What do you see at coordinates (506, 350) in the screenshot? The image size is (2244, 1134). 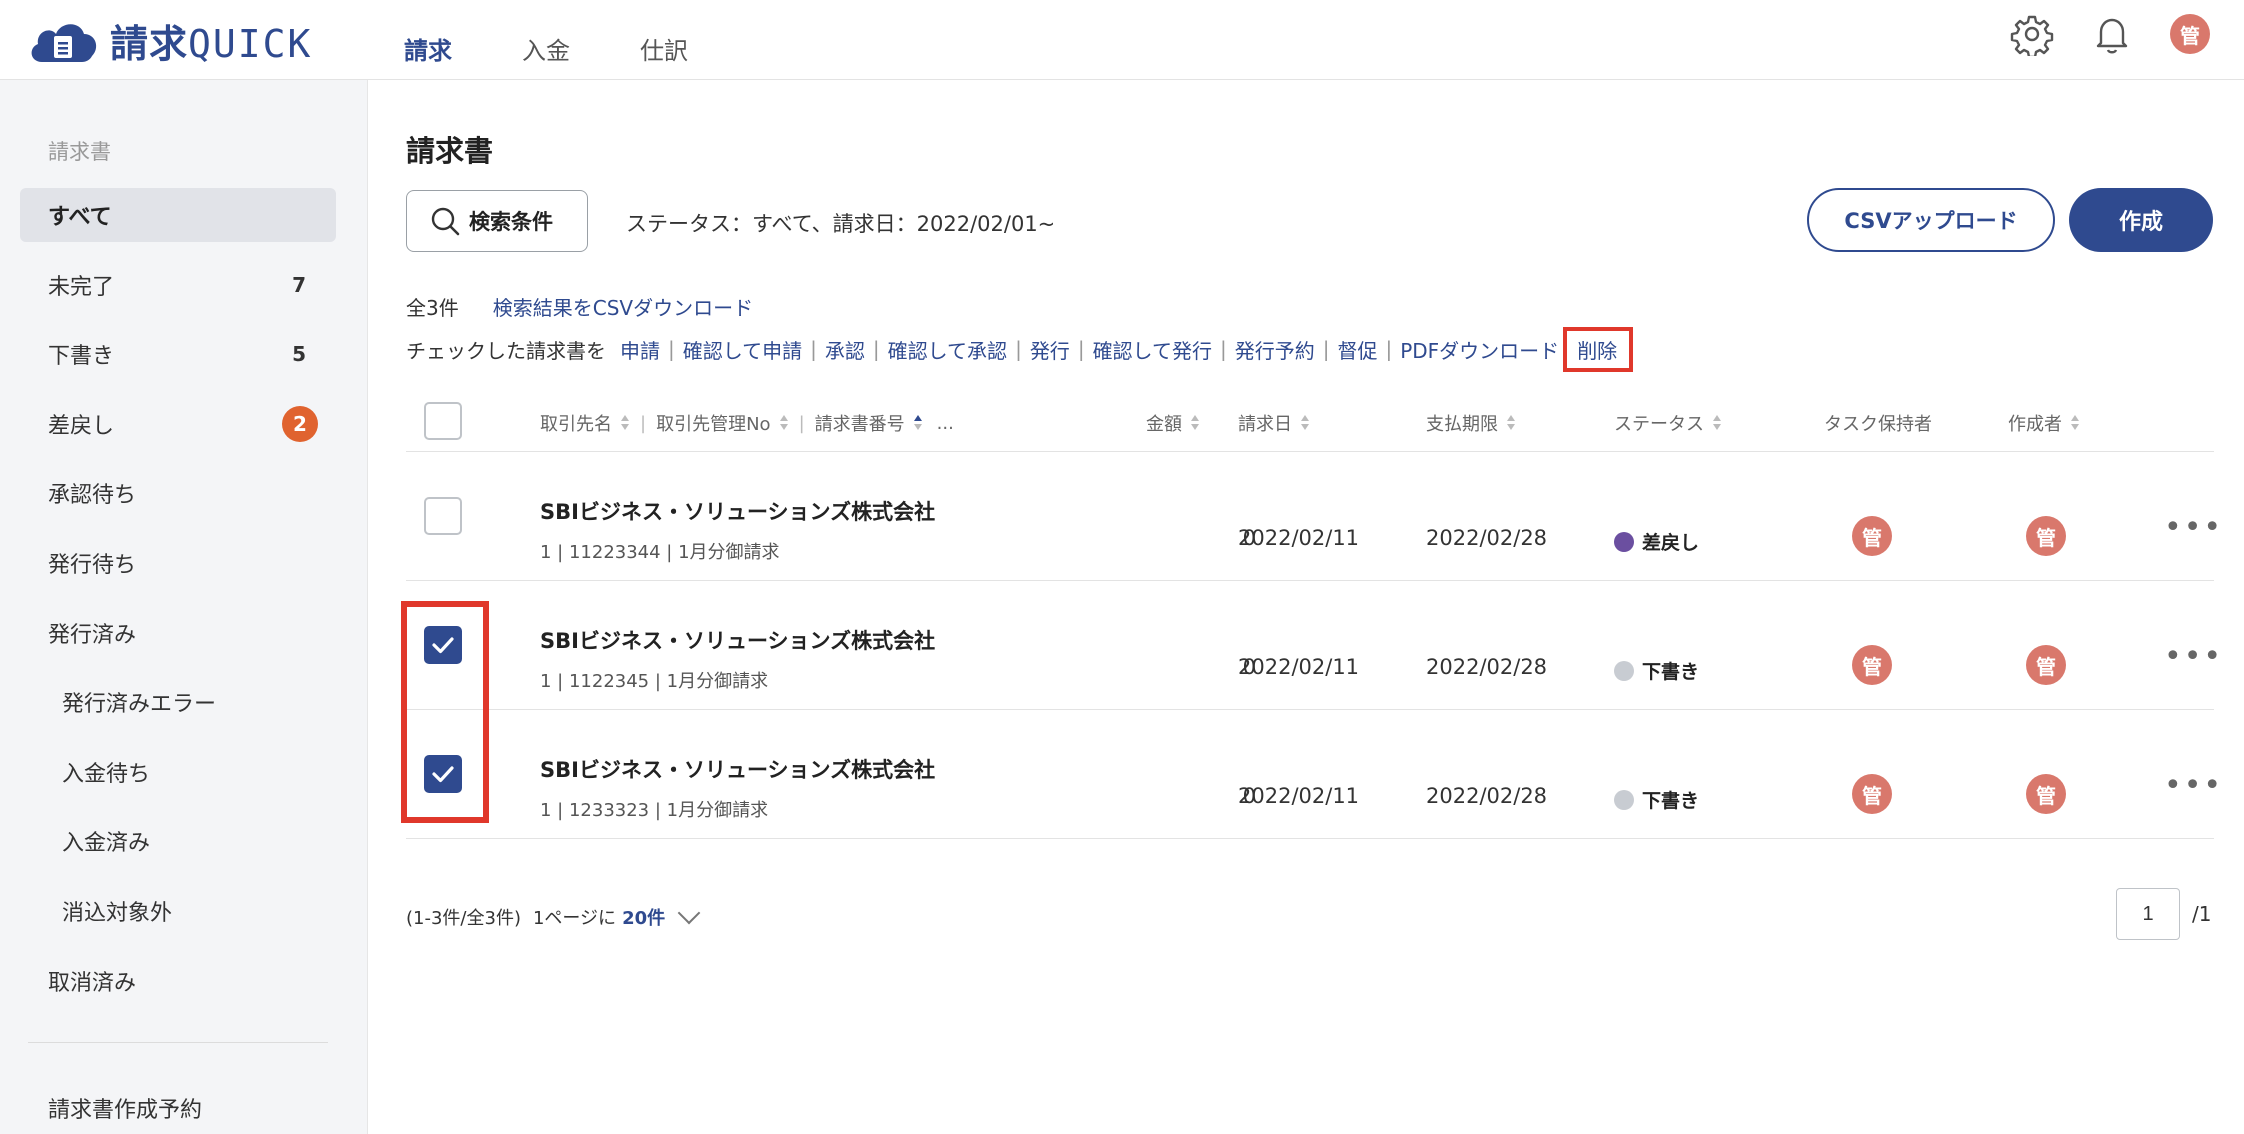 I see `bulk-actions-label: チェックした請求書を` at bounding box center [506, 350].